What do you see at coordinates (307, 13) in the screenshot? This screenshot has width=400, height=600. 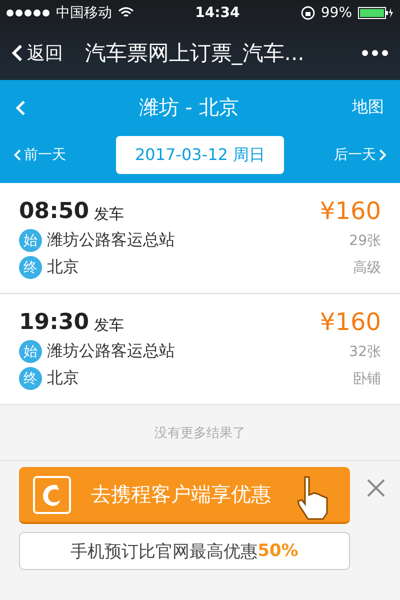 I see `rotation-lock-icon` at bounding box center [307, 13].